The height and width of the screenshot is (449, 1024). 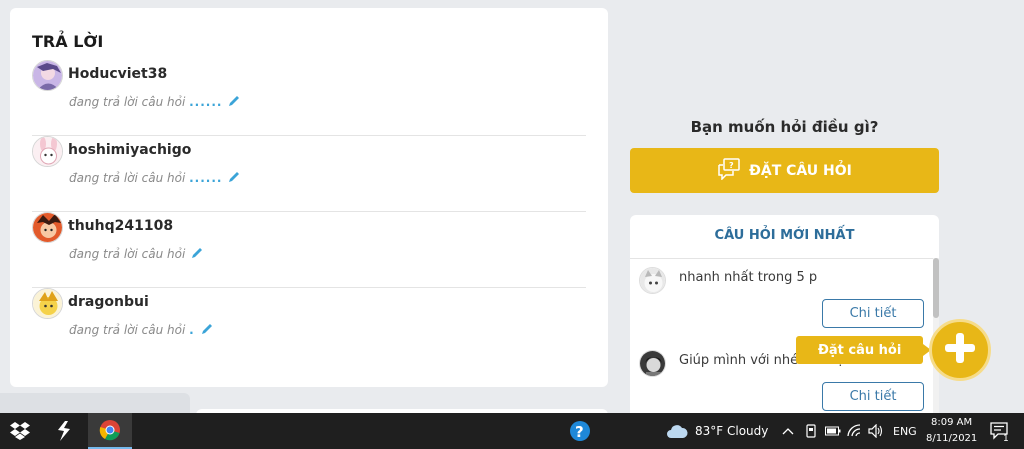 I want to click on typing-dots: ., so click(x=192, y=330).